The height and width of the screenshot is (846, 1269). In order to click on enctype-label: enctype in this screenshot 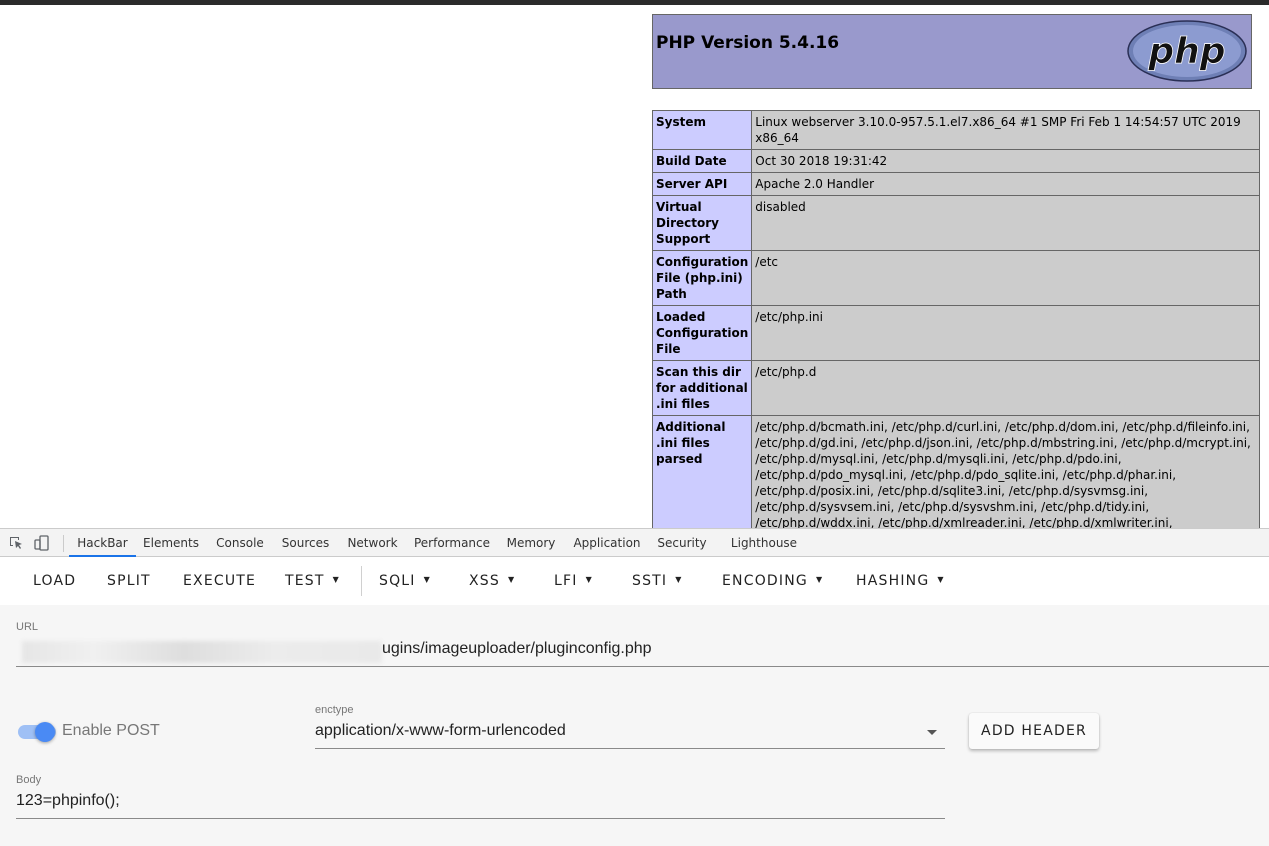, I will do `click(334, 710)`.